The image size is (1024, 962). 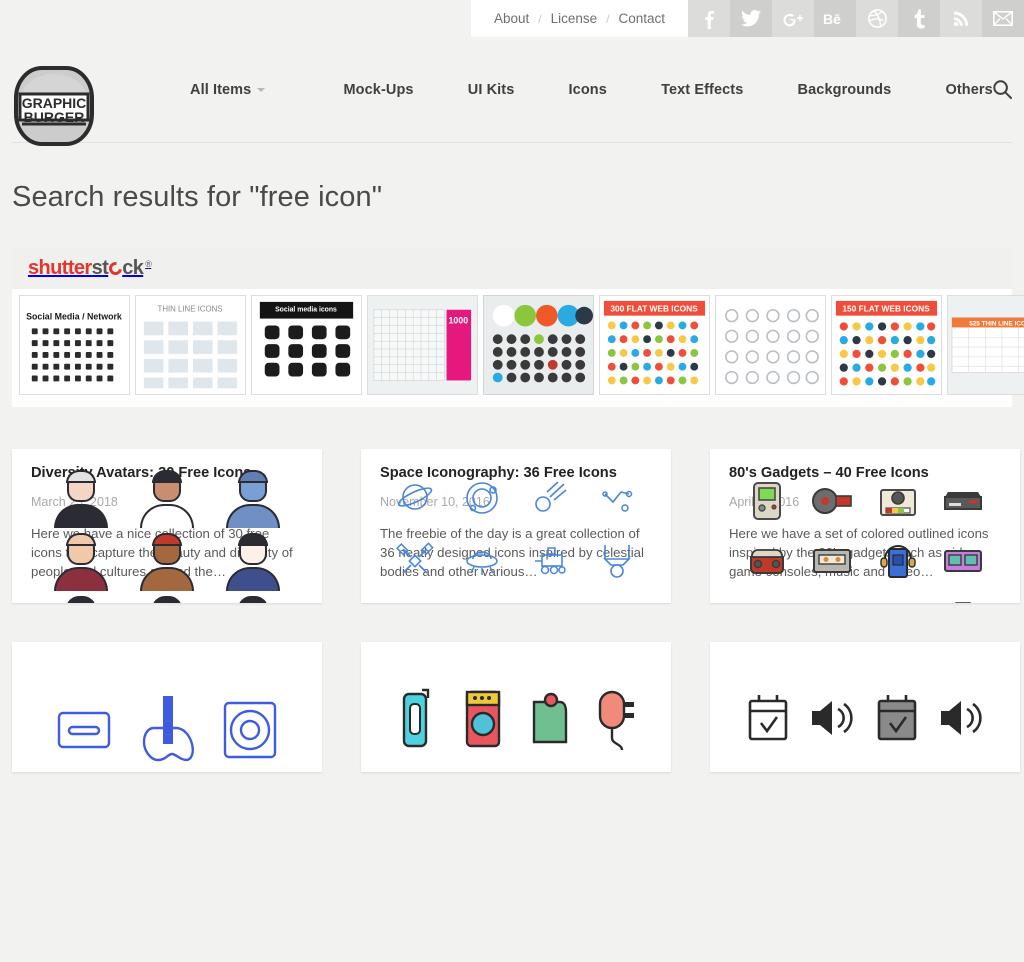 I want to click on page-title: Search results for "free icon", so click(x=197, y=197).